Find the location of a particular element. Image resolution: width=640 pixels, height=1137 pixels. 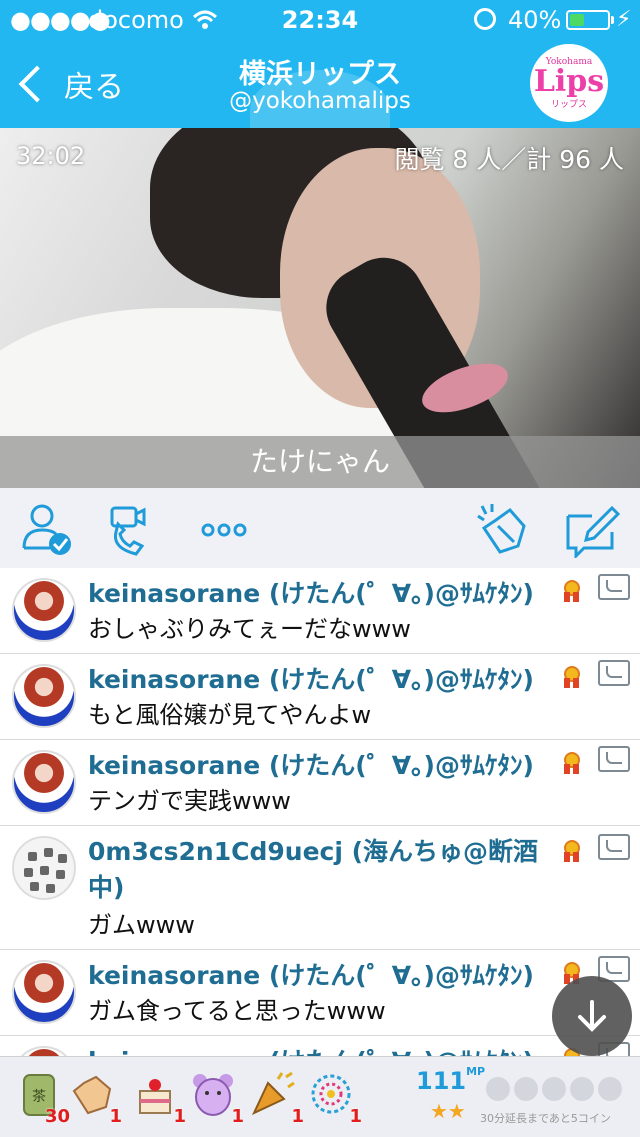

coin-slots is located at coordinates (554, 1089).